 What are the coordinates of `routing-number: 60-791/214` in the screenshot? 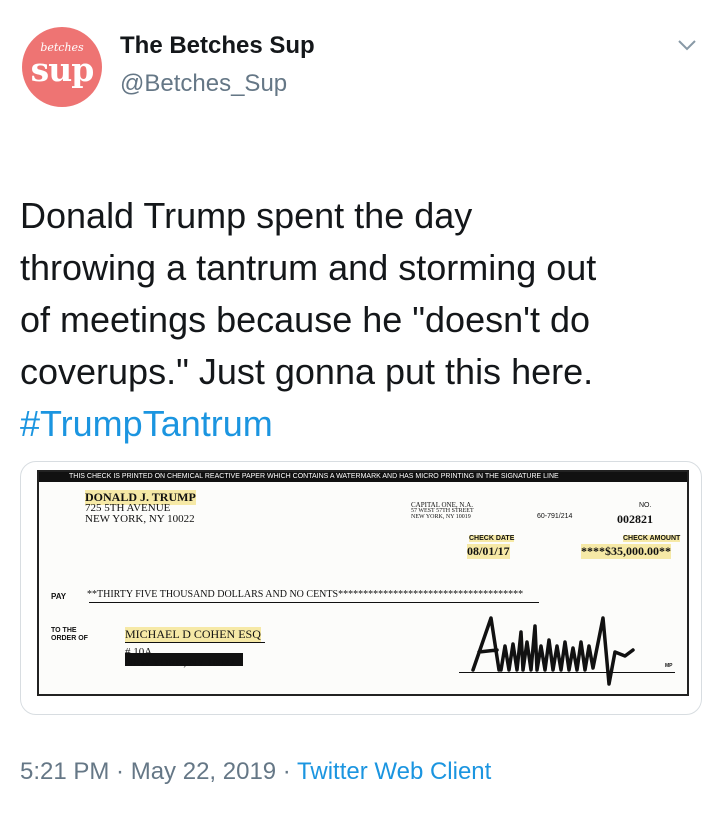 It's located at (555, 516).